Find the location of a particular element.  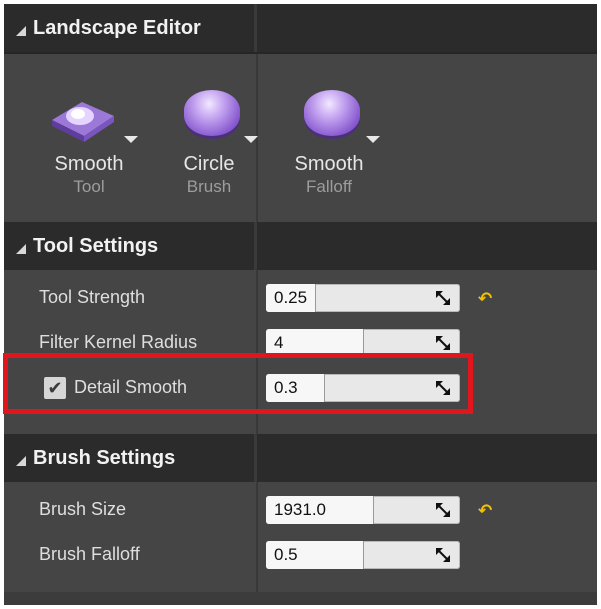

falloff-knob-icon is located at coordinates (332, 113).